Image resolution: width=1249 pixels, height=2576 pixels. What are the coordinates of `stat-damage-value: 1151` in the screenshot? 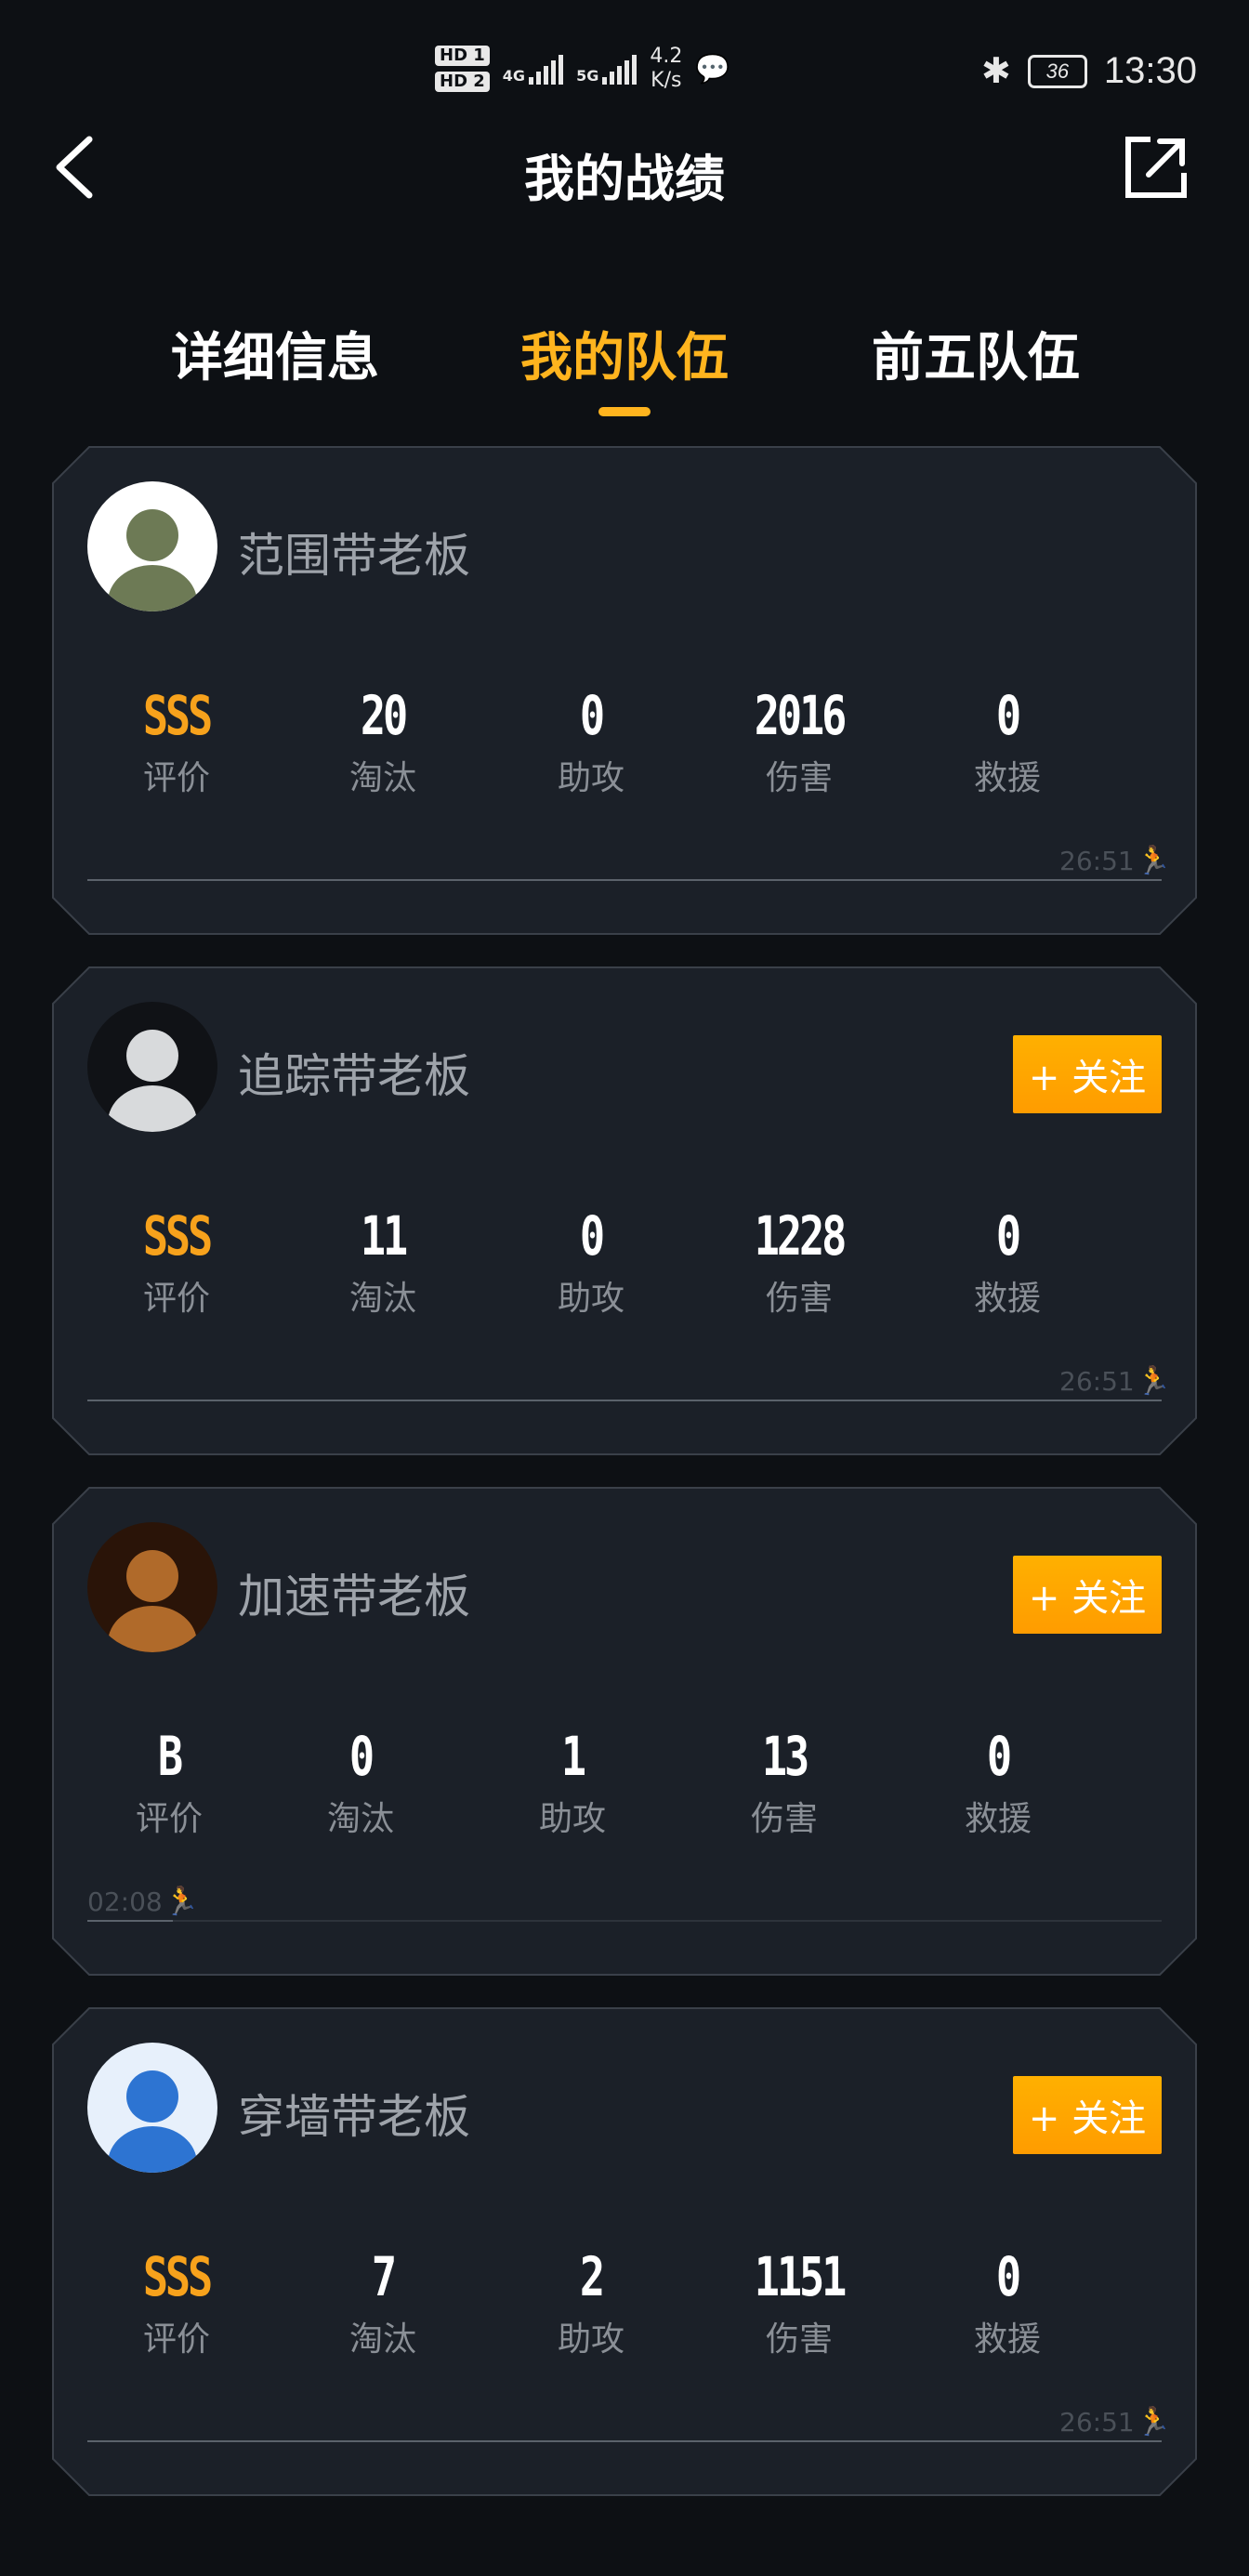 It's located at (801, 2276).